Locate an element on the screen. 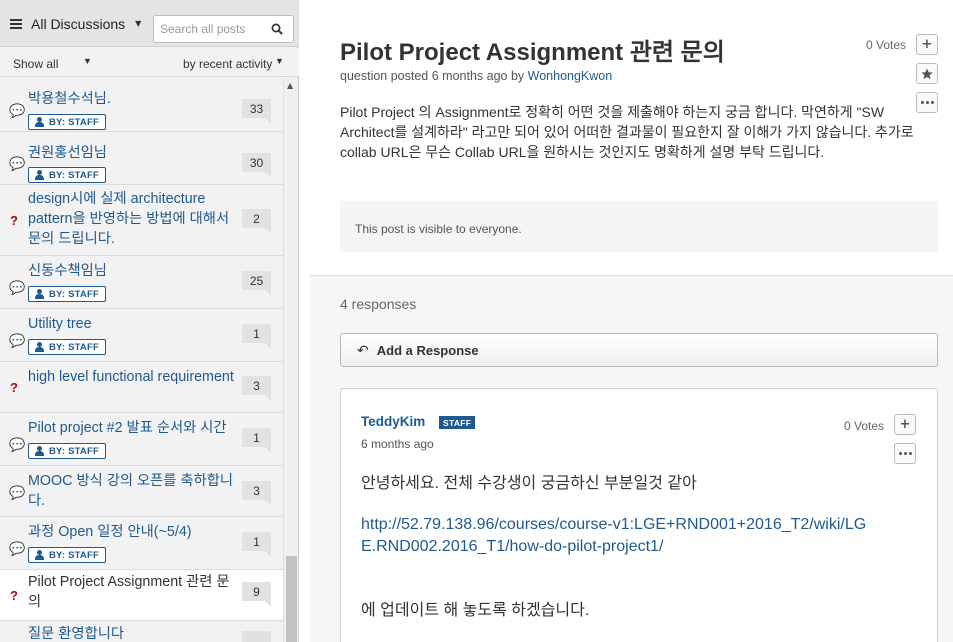 This screenshot has height=642, width=953. response-vote-count: 0 Votes is located at coordinates (864, 426).